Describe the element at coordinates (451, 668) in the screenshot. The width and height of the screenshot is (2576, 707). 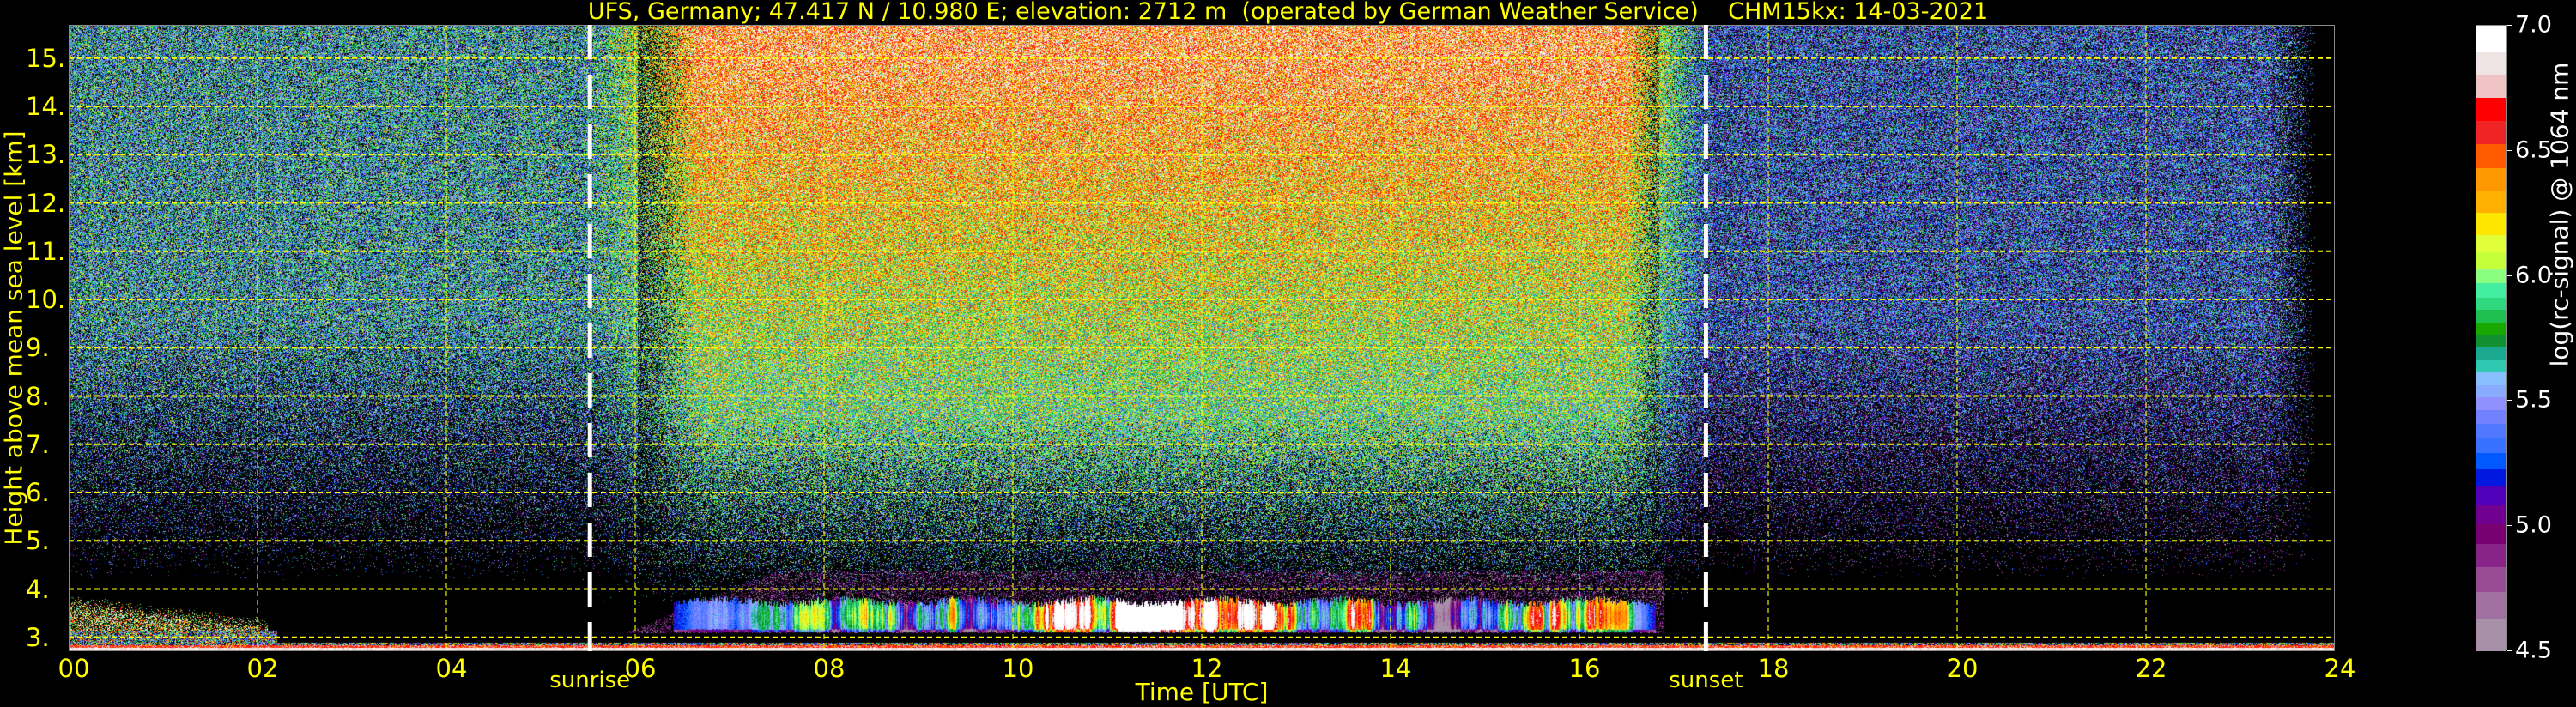
I see `x-tick-label: 04` at that location.